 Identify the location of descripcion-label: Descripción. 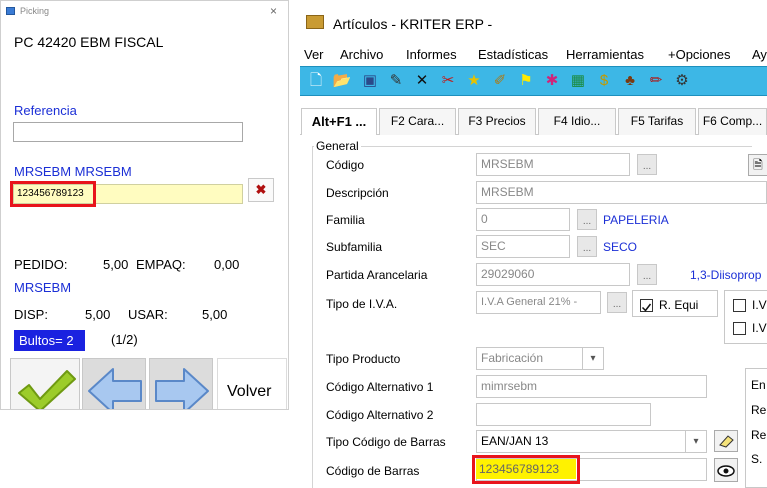
(357, 193).